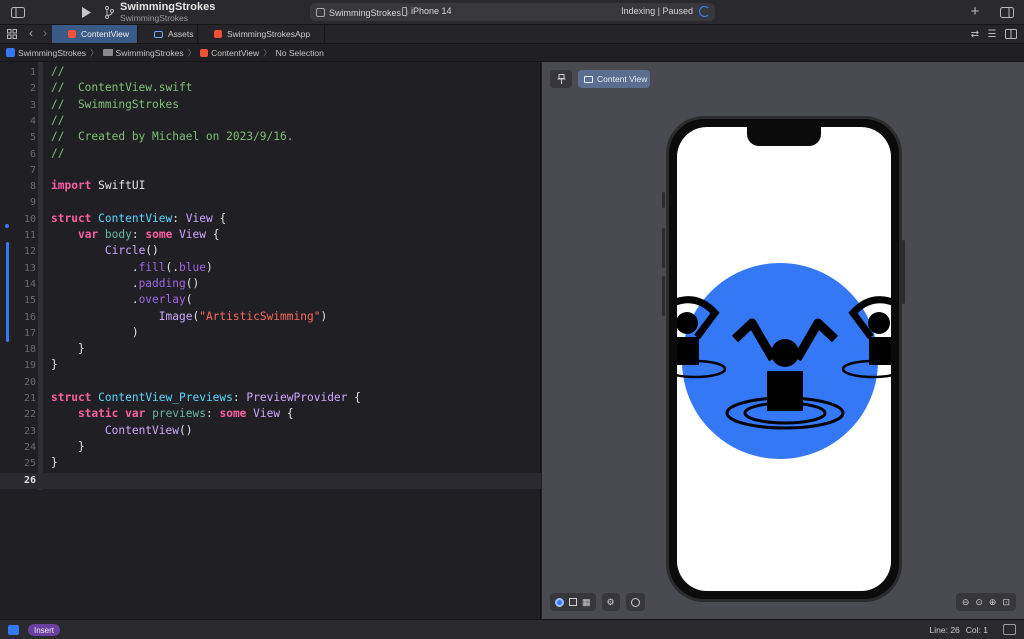  Describe the element at coordinates (29, 284) in the screenshot. I see `line-number: 14` at that location.